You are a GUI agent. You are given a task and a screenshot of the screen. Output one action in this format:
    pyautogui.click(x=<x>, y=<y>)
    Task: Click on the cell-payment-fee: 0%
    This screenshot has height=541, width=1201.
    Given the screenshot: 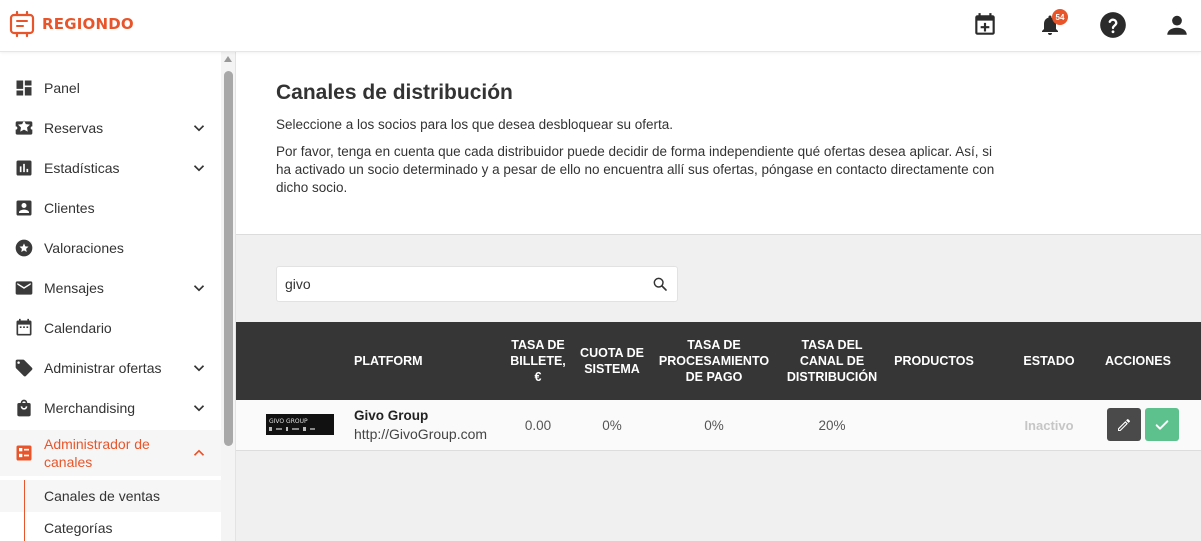 What is the action you would take?
    pyautogui.click(x=714, y=425)
    